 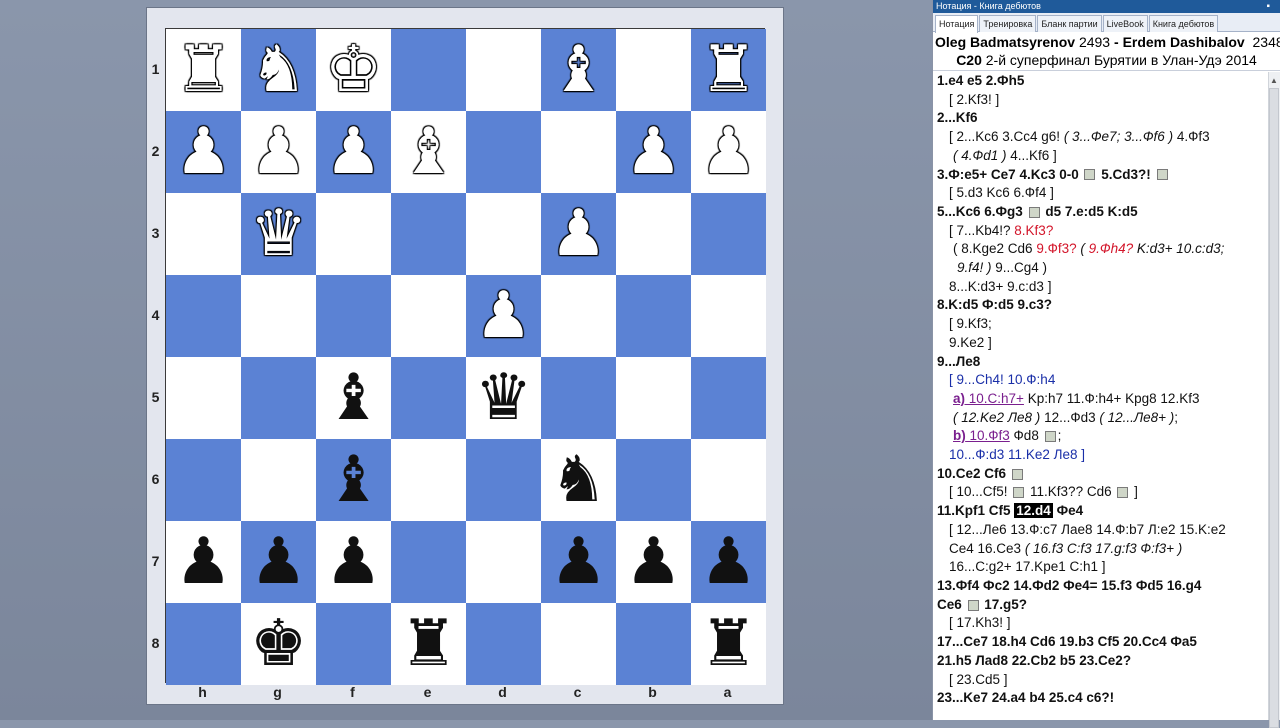 I want to click on square-h5, so click(x=203, y=398).